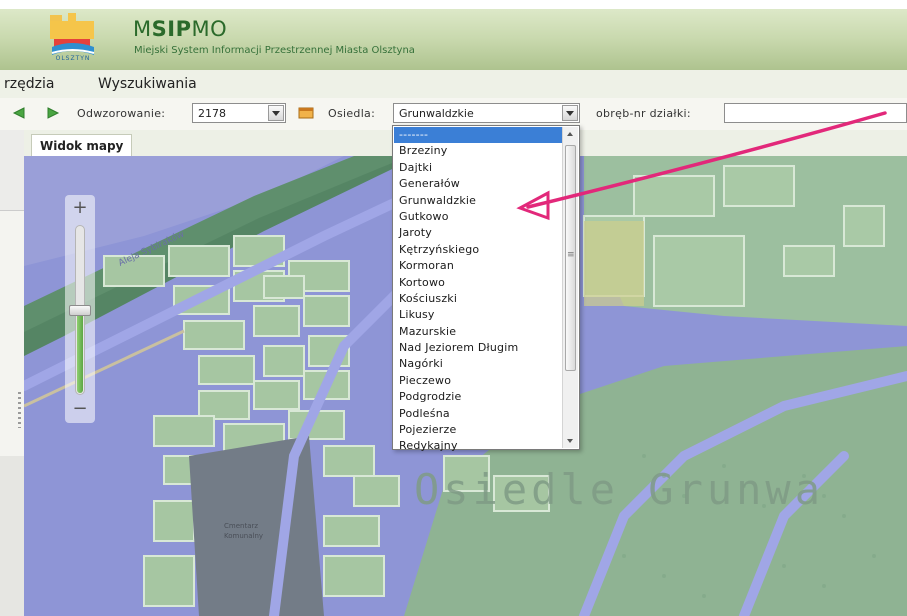 The height and width of the screenshot is (616, 907). I want to click on dropdown-option: Nad Jeziorem Długim, so click(478, 348).